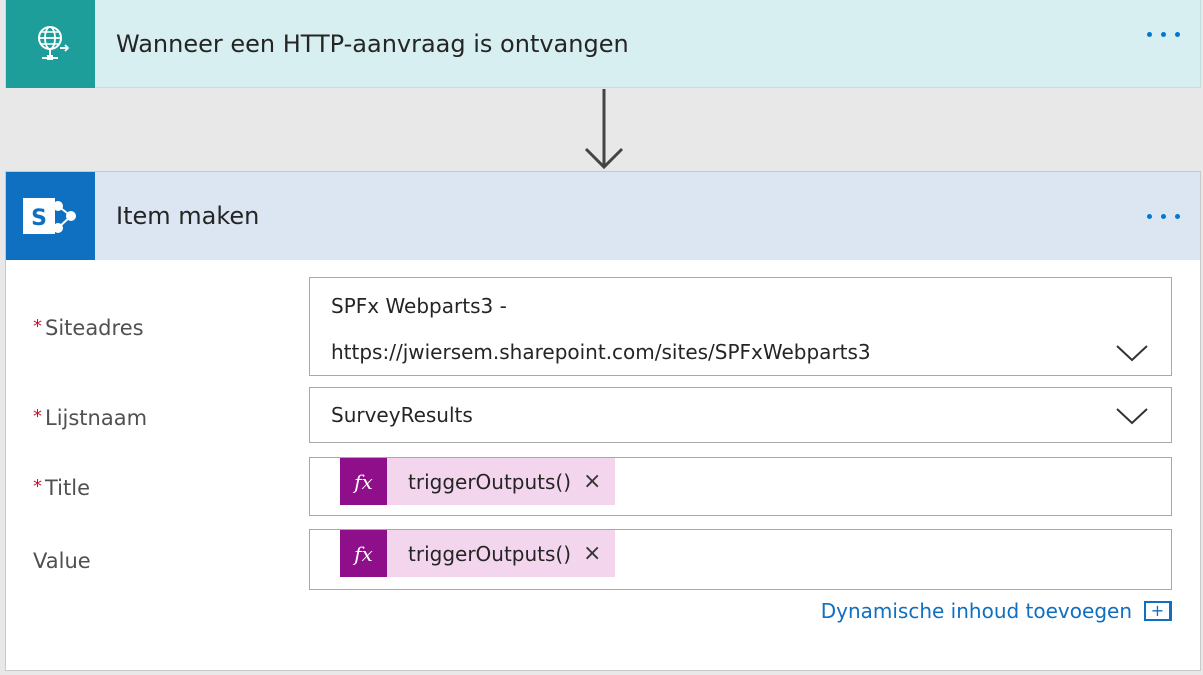 This screenshot has height=675, width=1203. I want to click on trigger-title: Wanneer een HTTP-aanvraag is ontvangen, so click(372, 44).